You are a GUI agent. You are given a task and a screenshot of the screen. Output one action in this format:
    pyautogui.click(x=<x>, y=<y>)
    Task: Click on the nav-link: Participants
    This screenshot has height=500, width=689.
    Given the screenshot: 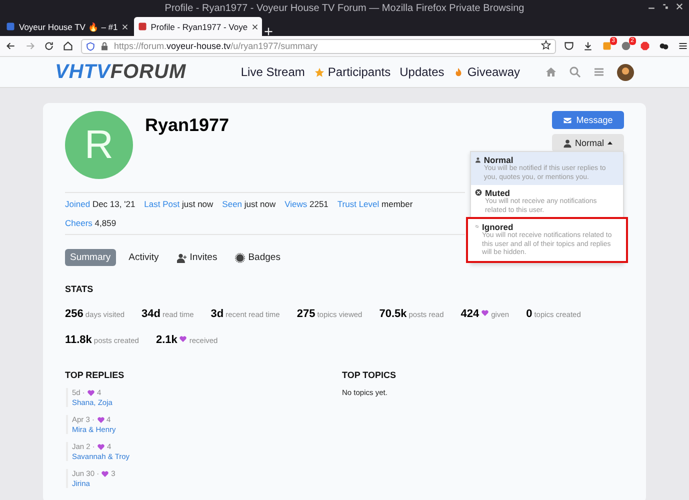 What is the action you would take?
    pyautogui.click(x=352, y=72)
    